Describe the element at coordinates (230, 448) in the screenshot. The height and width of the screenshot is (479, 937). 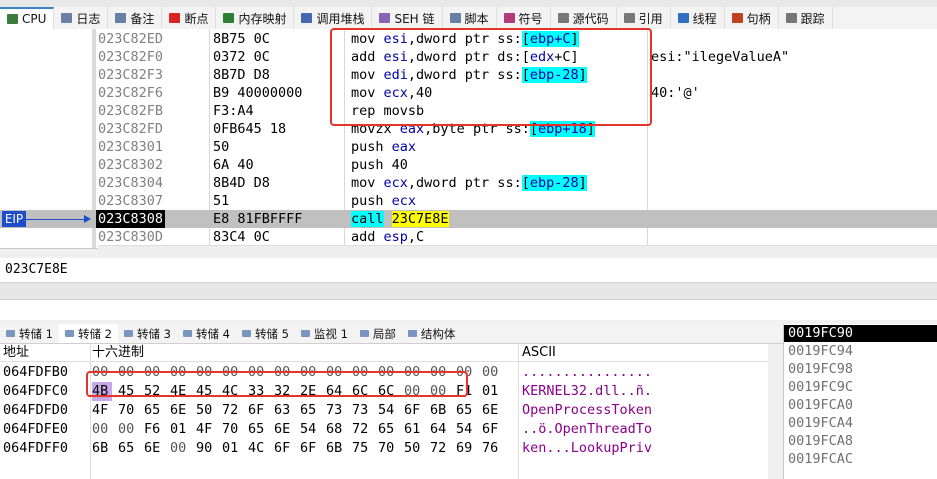
I see `dump-byte: 01` at that location.